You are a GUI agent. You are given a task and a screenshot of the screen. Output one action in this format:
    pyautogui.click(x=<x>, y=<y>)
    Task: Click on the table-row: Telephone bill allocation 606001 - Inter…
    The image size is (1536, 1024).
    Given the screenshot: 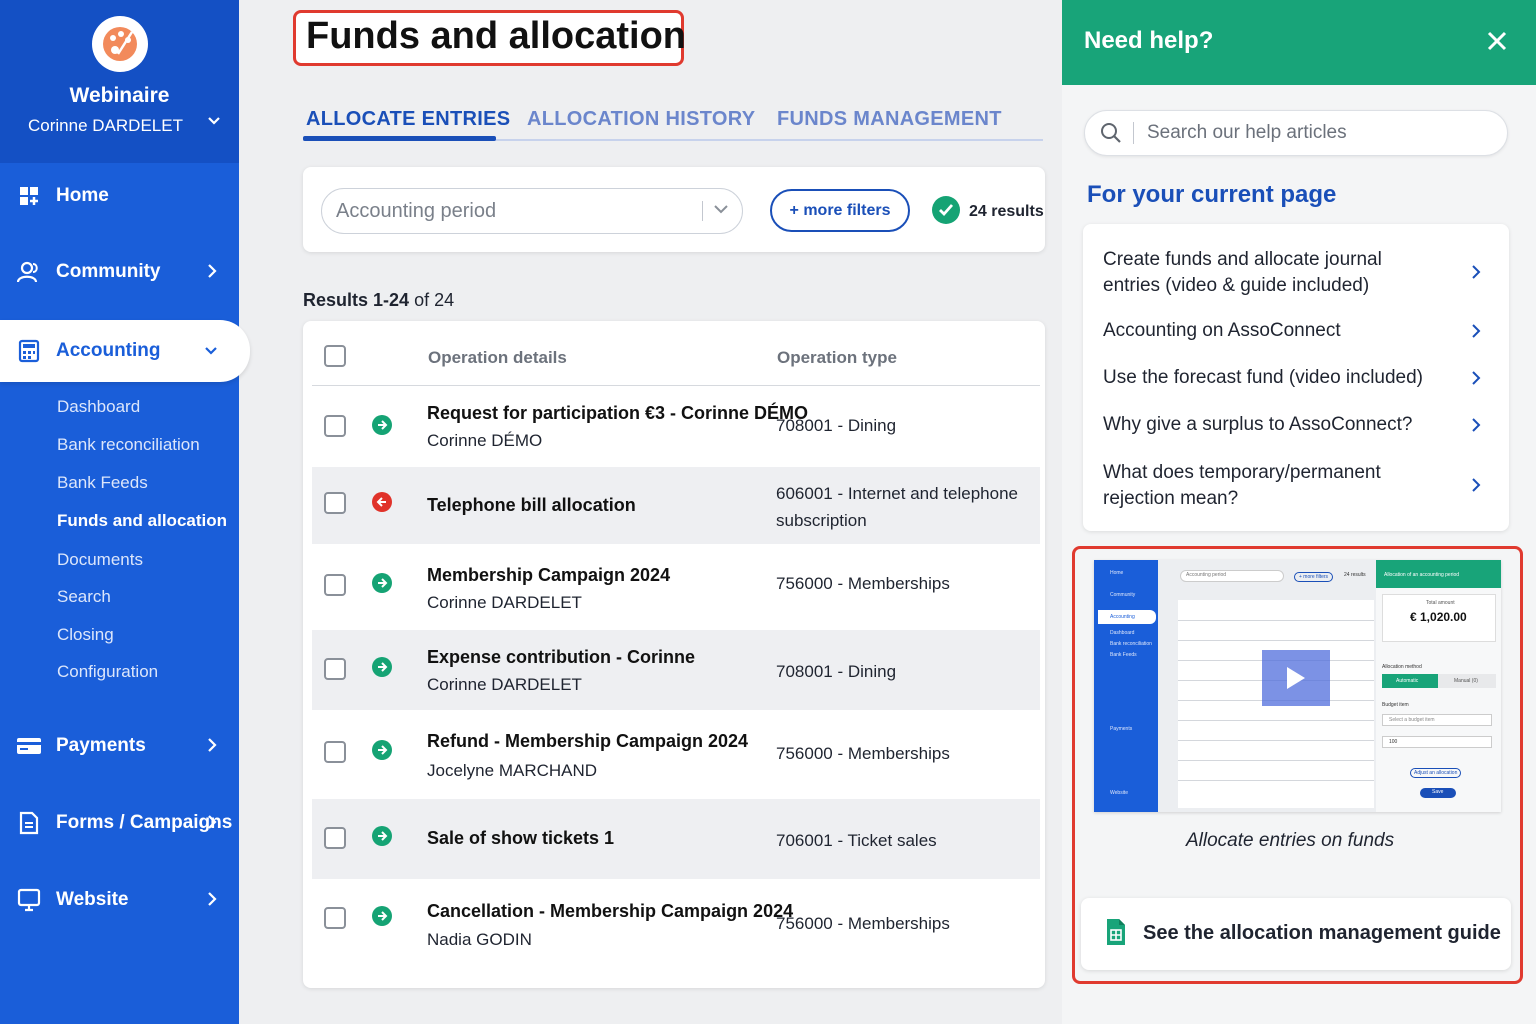 What is the action you would take?
    pyautogui.click(x=676, y=505)
    